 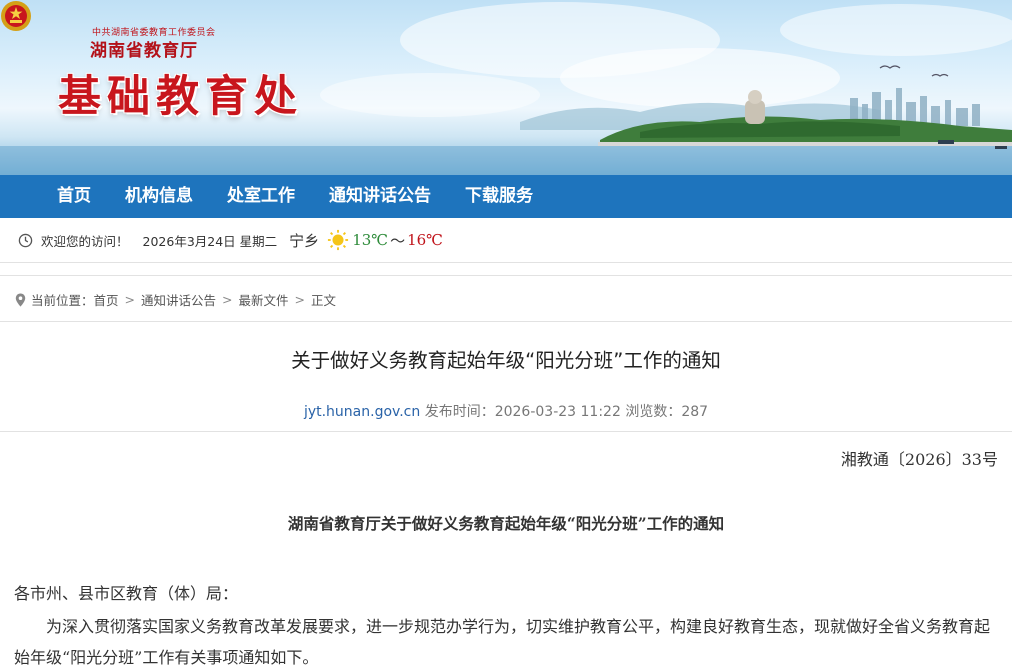 What do you see at coordinates (324, 300) in the screenshot?
I see `breadcrumb-current: 正文` at bounding box center [324, 300].